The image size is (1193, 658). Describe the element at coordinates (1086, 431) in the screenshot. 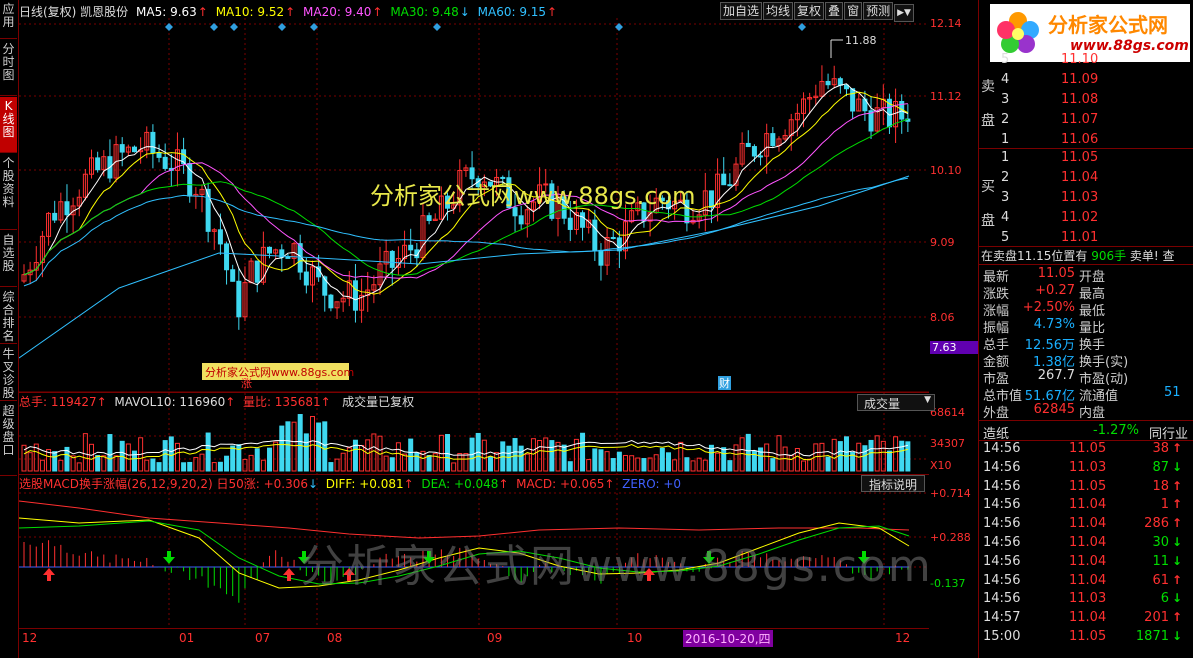

I see `industry-row: 造纸 -1.27% 同行业` at that location.